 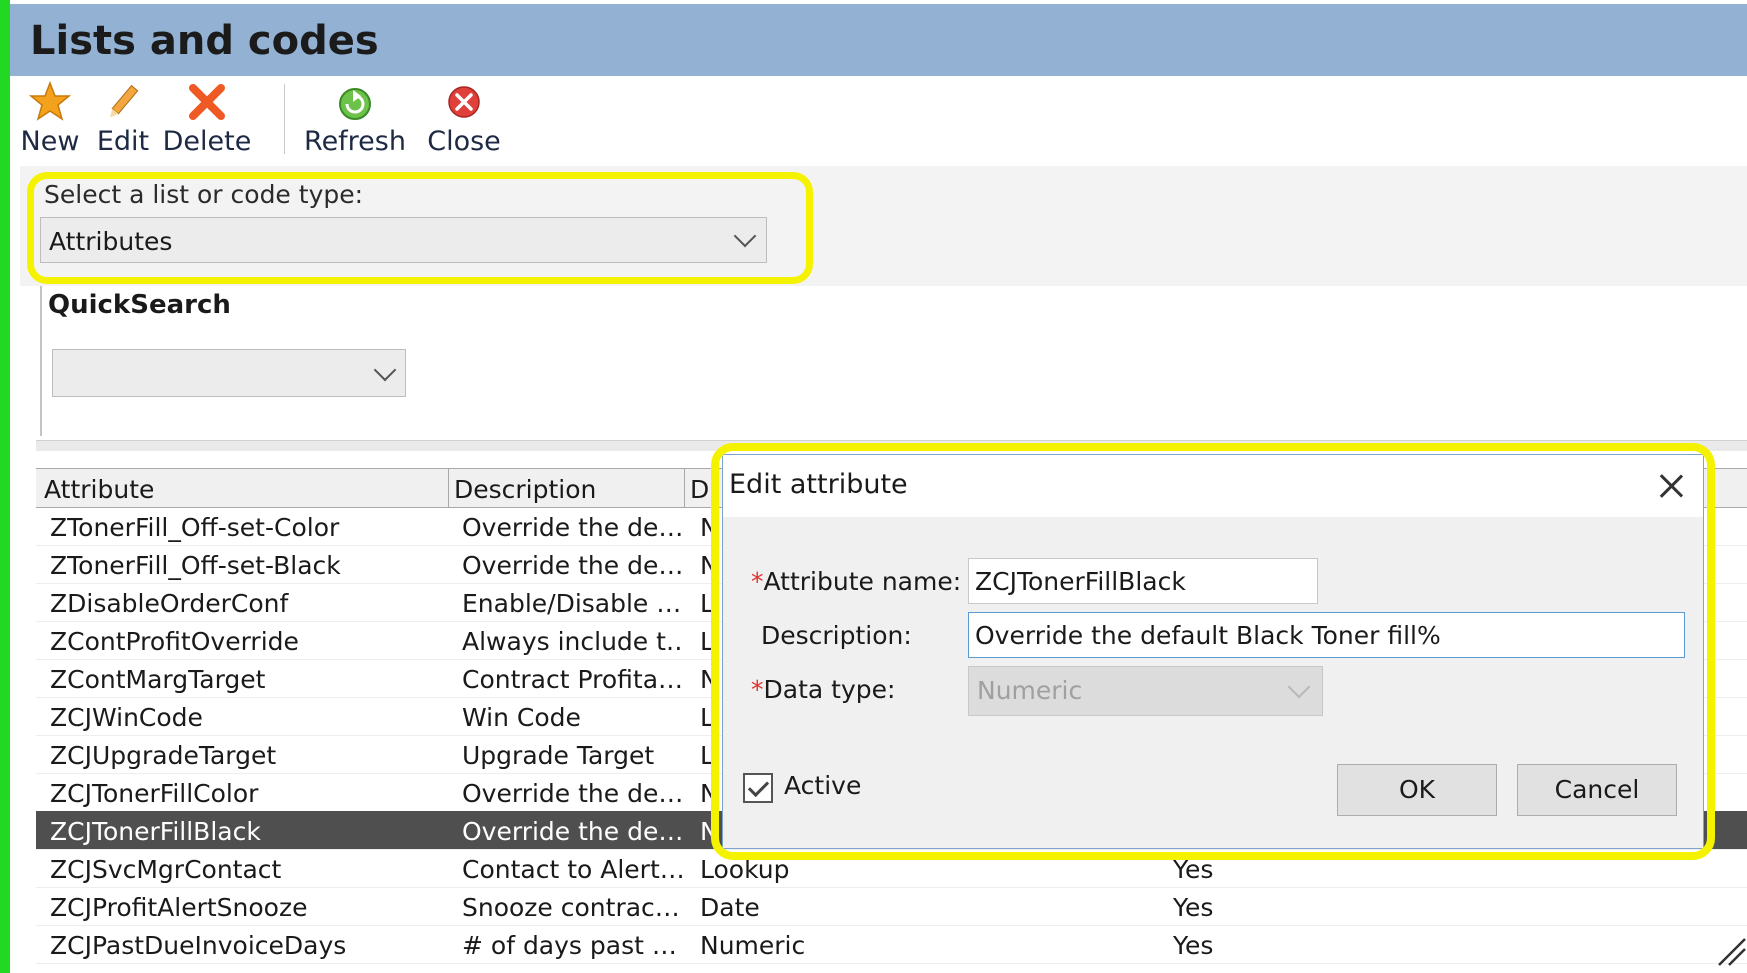 What do you see at coordinates (179, 907) in the screenshot?
I see `cell-attribute: ZCJProfitAlertSnooze` at bounding box center [179, 907].